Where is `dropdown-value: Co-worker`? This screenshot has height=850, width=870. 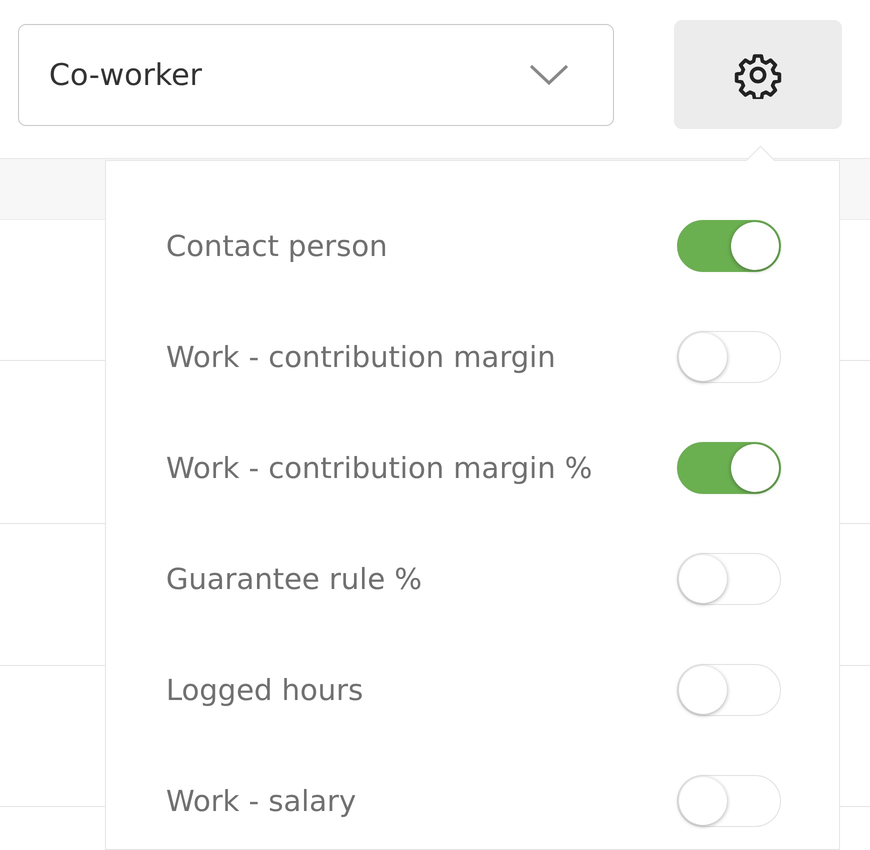
dropdown-value: Co-worker is located at coordinates (125, 75).